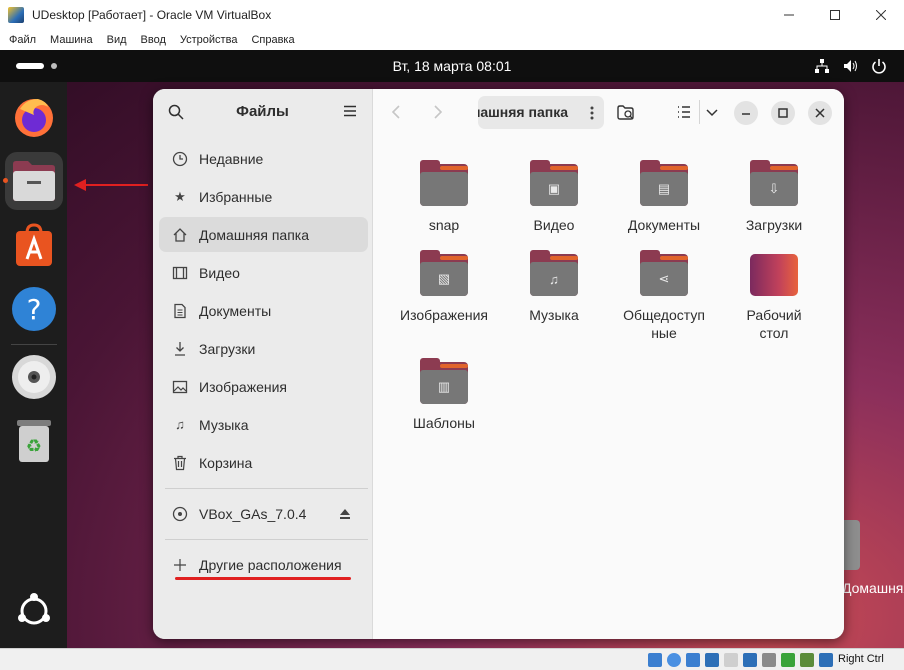 Image resolution: width=904 pixels, height=670 pixels. I want to click on folder-label: Загрузки, so click(774, 225).